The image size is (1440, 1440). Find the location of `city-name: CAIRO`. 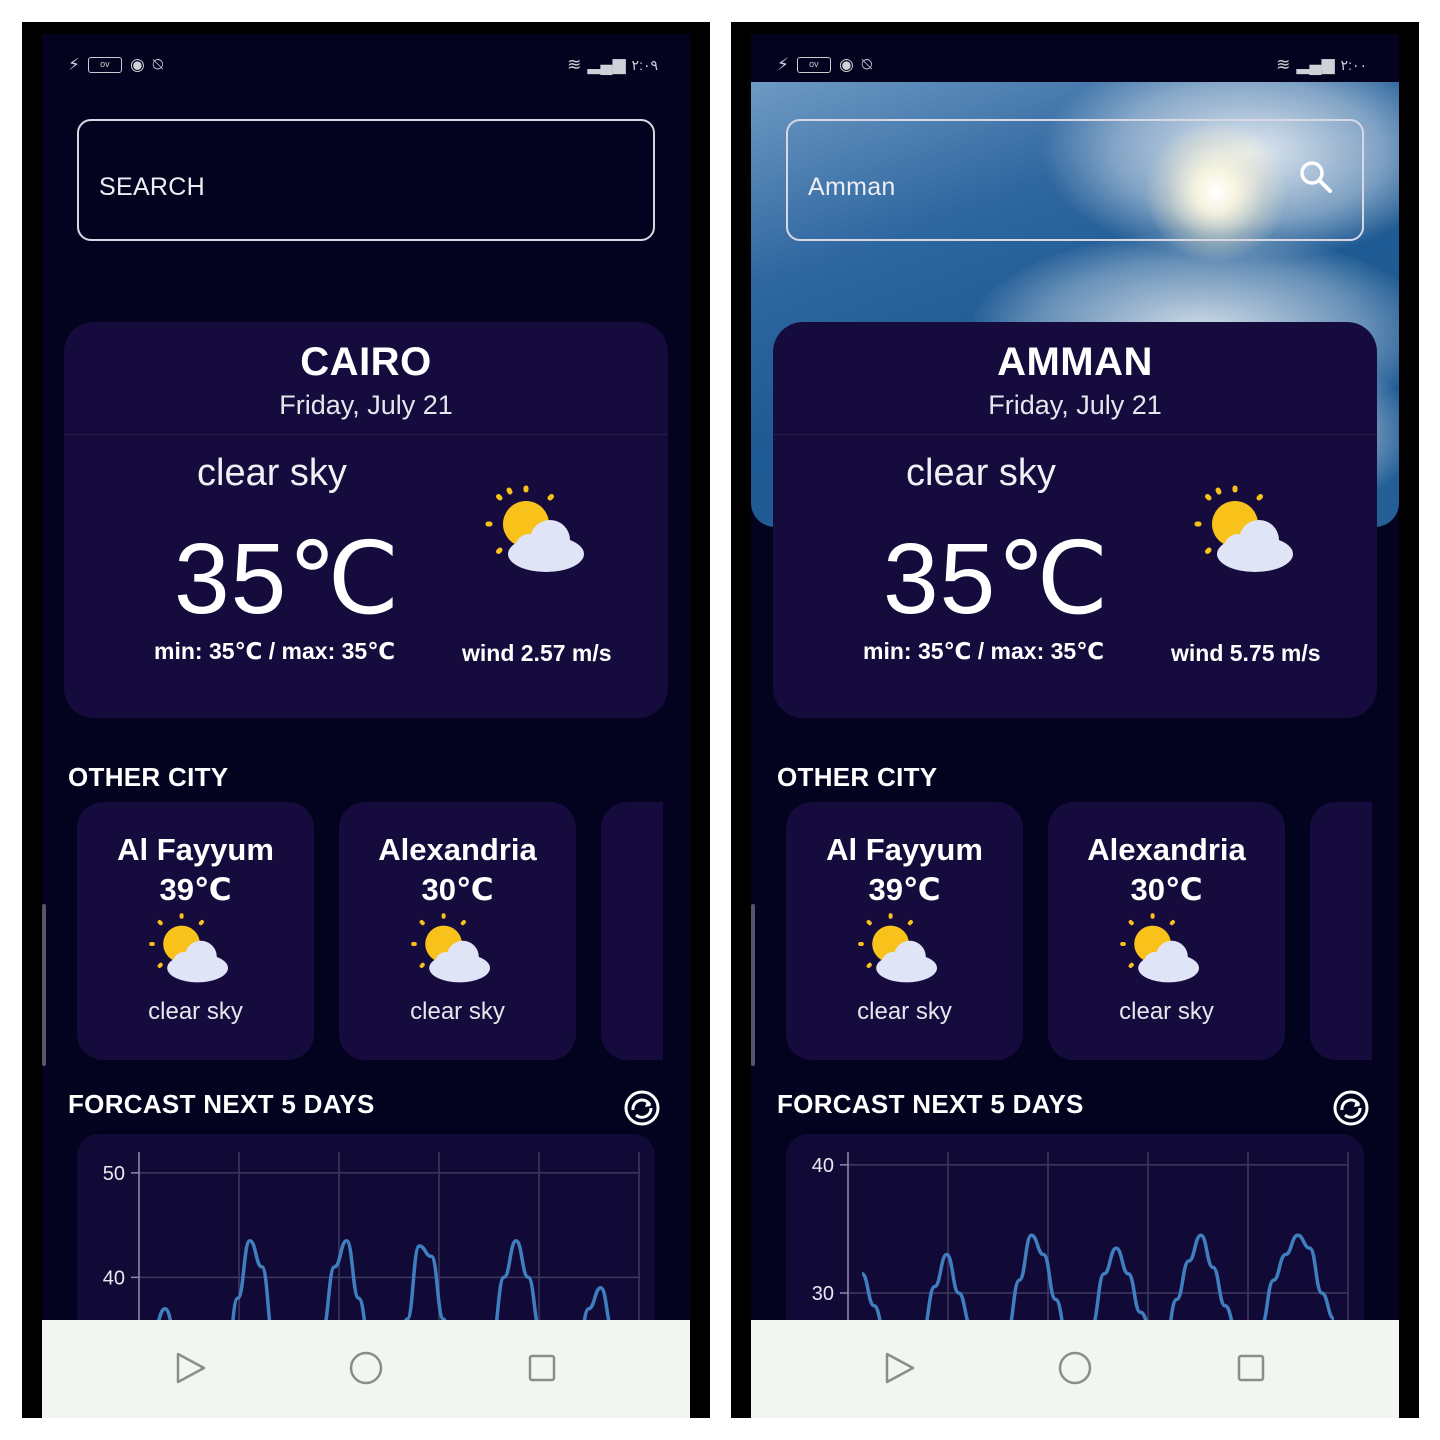

city-name: CAIRO is located at coordinates (366, 362).